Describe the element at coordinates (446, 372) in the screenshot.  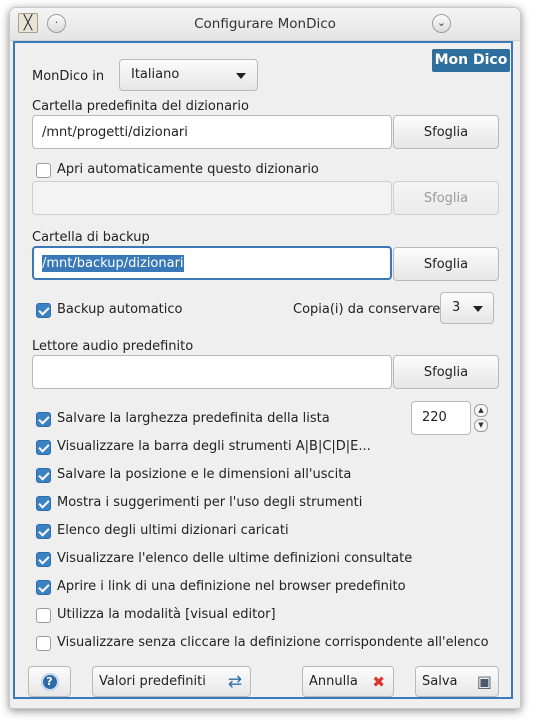
I see `audio-player-browse-button: Sfoglia` at that location.